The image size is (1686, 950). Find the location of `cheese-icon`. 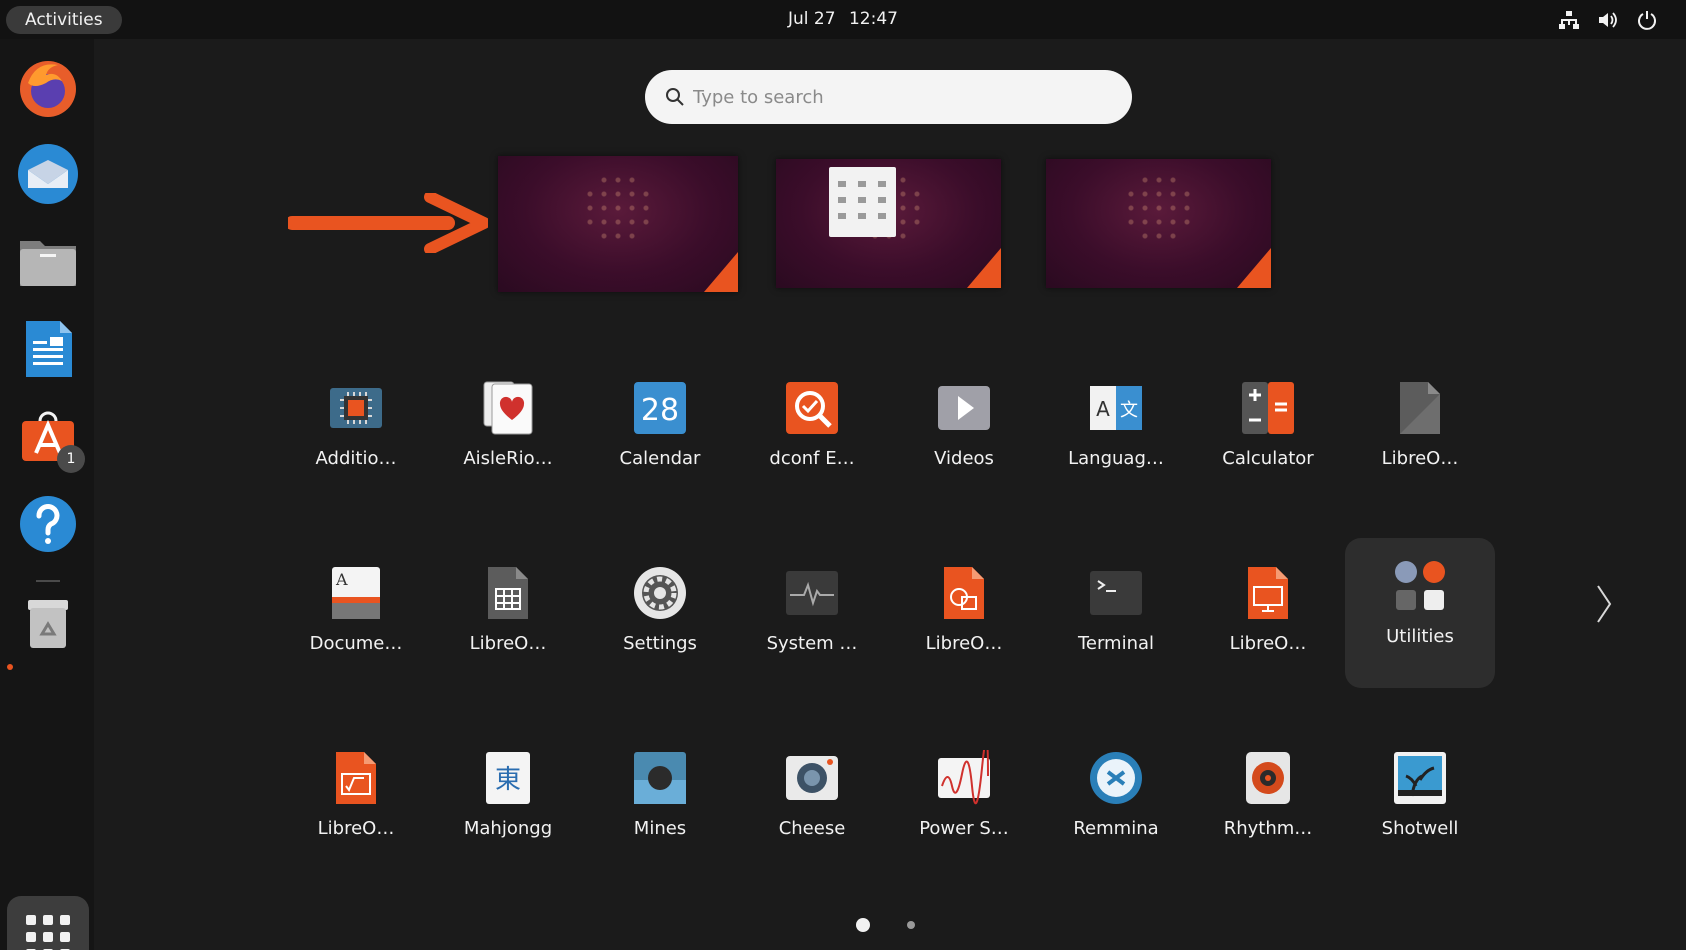

cheese-icon is located at coordinates (812, 778).